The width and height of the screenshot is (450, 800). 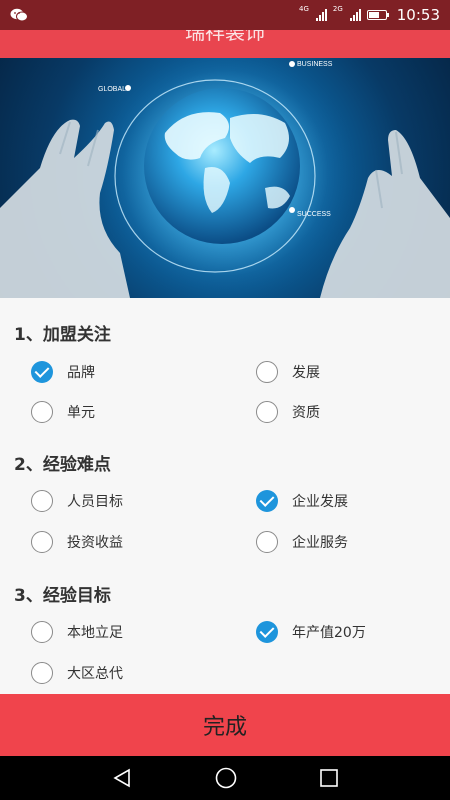 I want to click on option-label: 单元, so click(x=81, y=413).